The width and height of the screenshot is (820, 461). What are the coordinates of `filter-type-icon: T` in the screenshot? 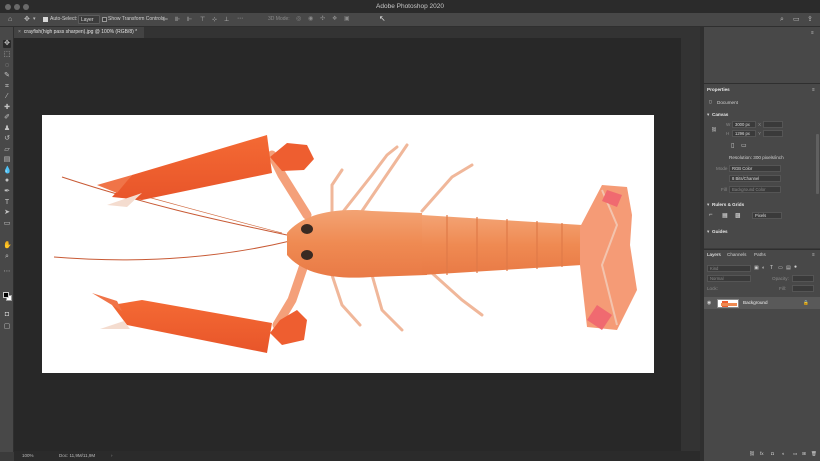 It's located at (771, 268).